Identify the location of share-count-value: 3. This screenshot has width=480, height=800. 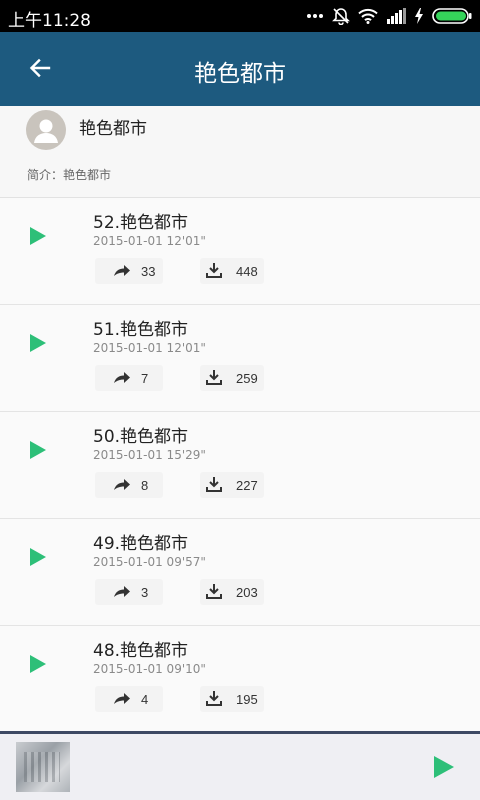
(145, 592).